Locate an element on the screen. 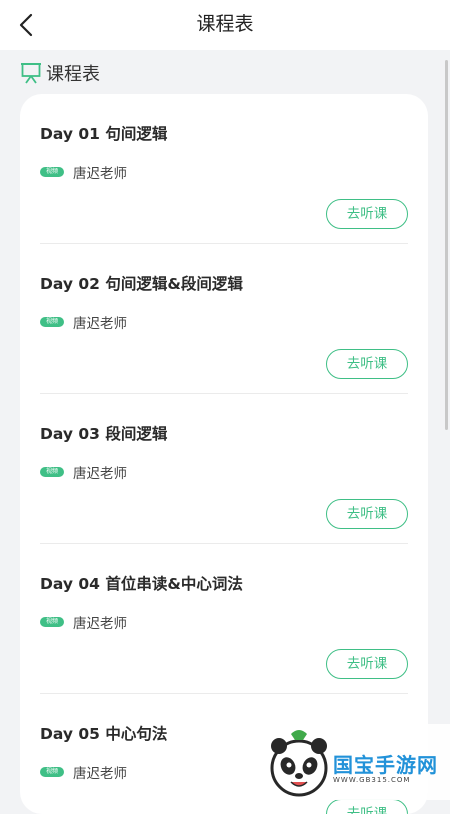 This screenshot has width=450, height=814. section-title: 课程表 is located at coordinates (73, 74).